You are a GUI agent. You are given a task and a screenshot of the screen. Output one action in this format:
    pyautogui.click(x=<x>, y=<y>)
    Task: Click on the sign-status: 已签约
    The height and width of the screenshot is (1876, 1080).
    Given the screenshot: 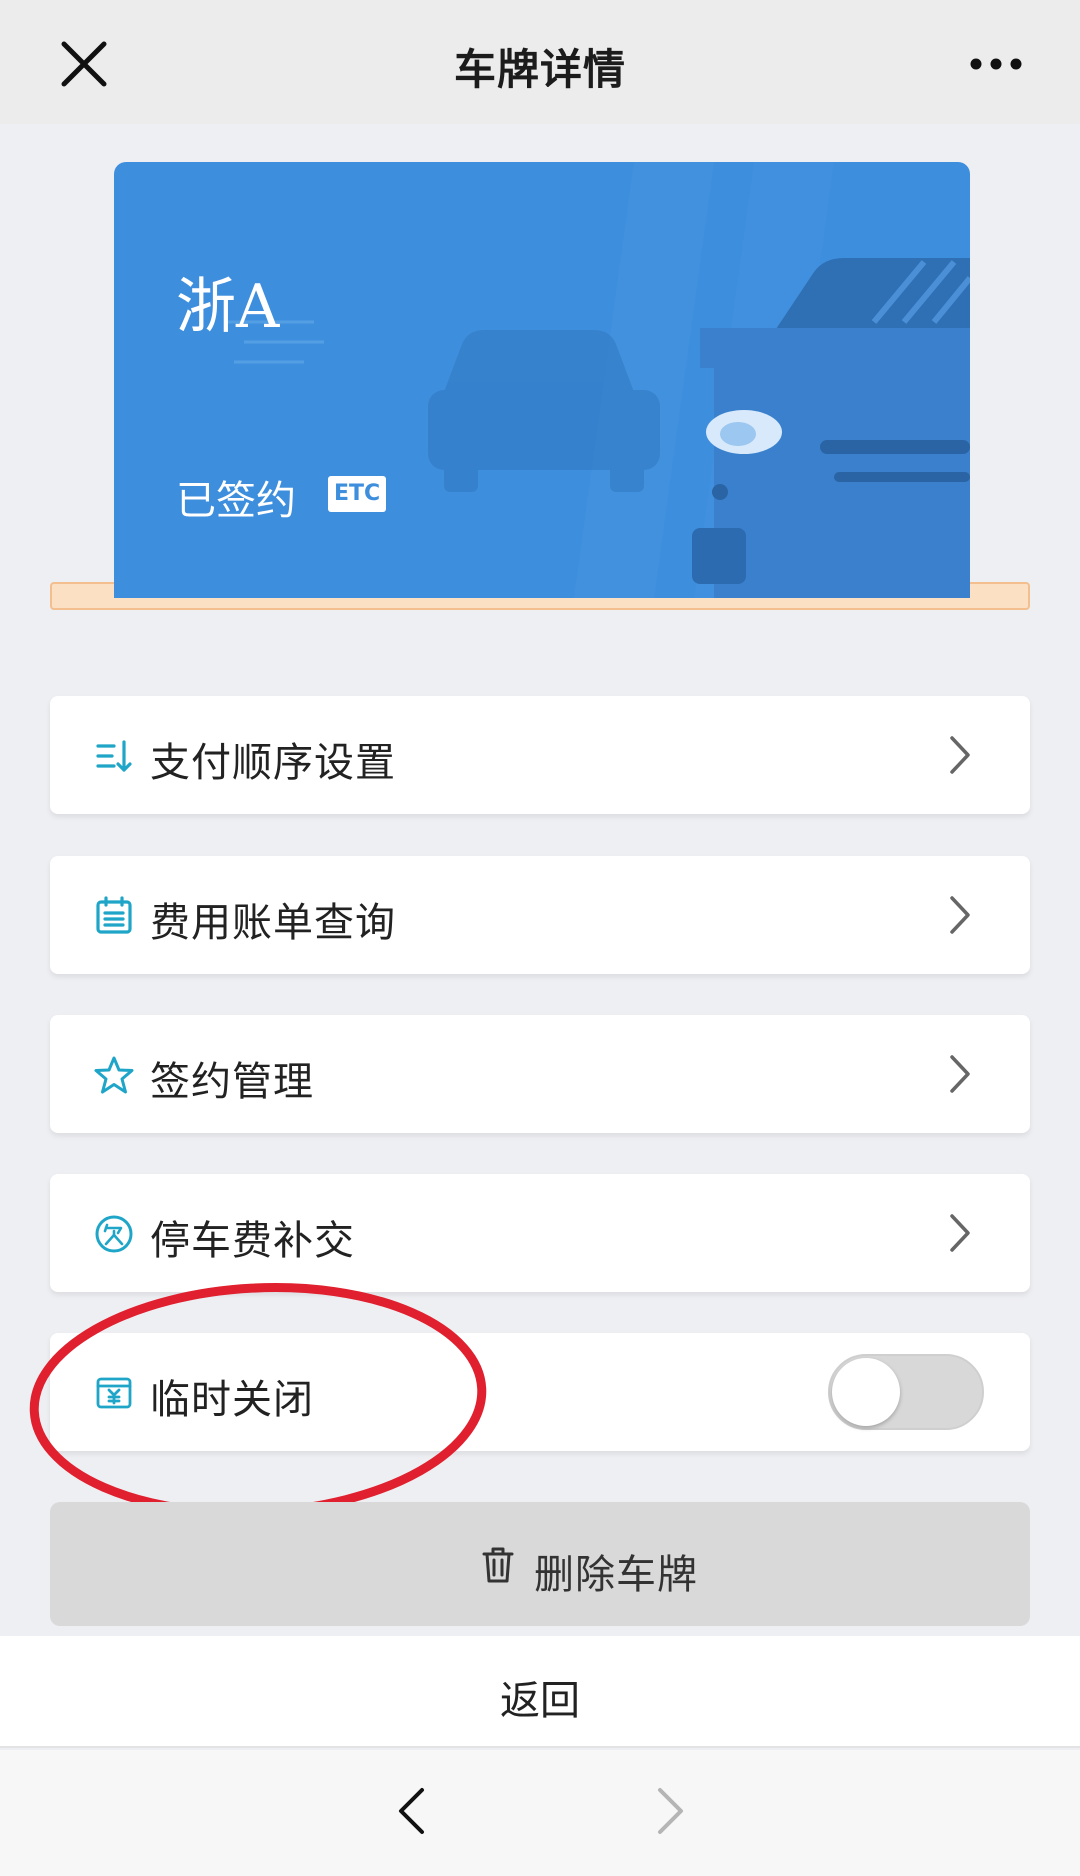 What is the action you would take?
    pyautogui.click(x=236, y=501)
    